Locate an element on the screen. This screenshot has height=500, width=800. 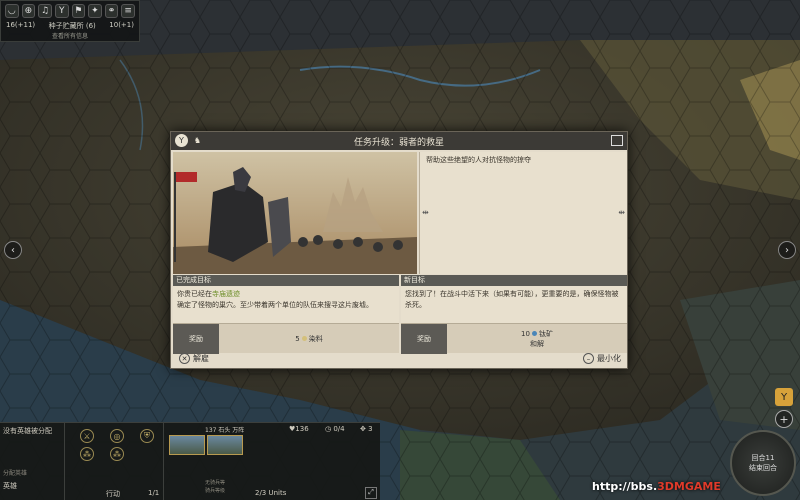
army-actions: ⚔ ◎ ⛨ ⁂ ⁂ 行动 1/1 is located at coordinates (115, 461).